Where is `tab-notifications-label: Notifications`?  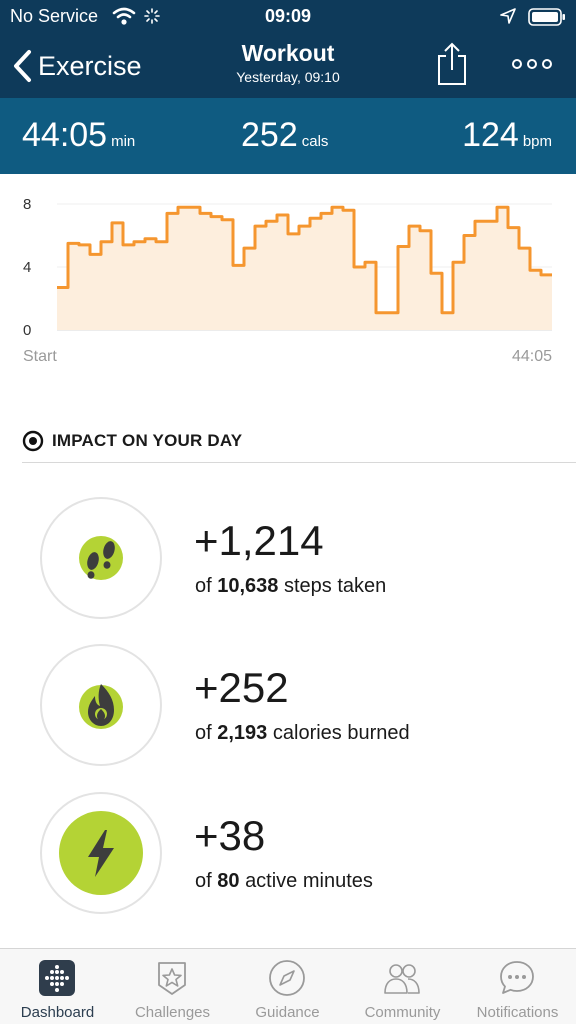 tab-notifications-label: Notifications is located at coordinates (517, 1012).